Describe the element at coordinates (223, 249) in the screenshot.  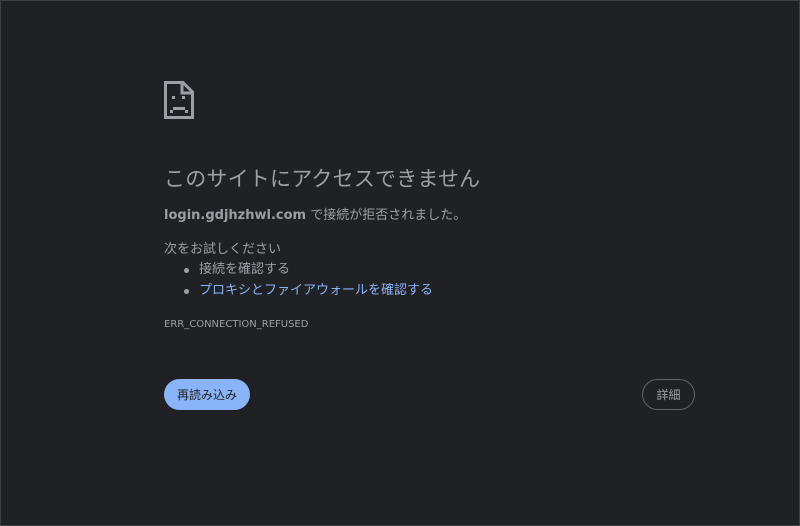
I see `try-heading: 次をお試しください` at that location.